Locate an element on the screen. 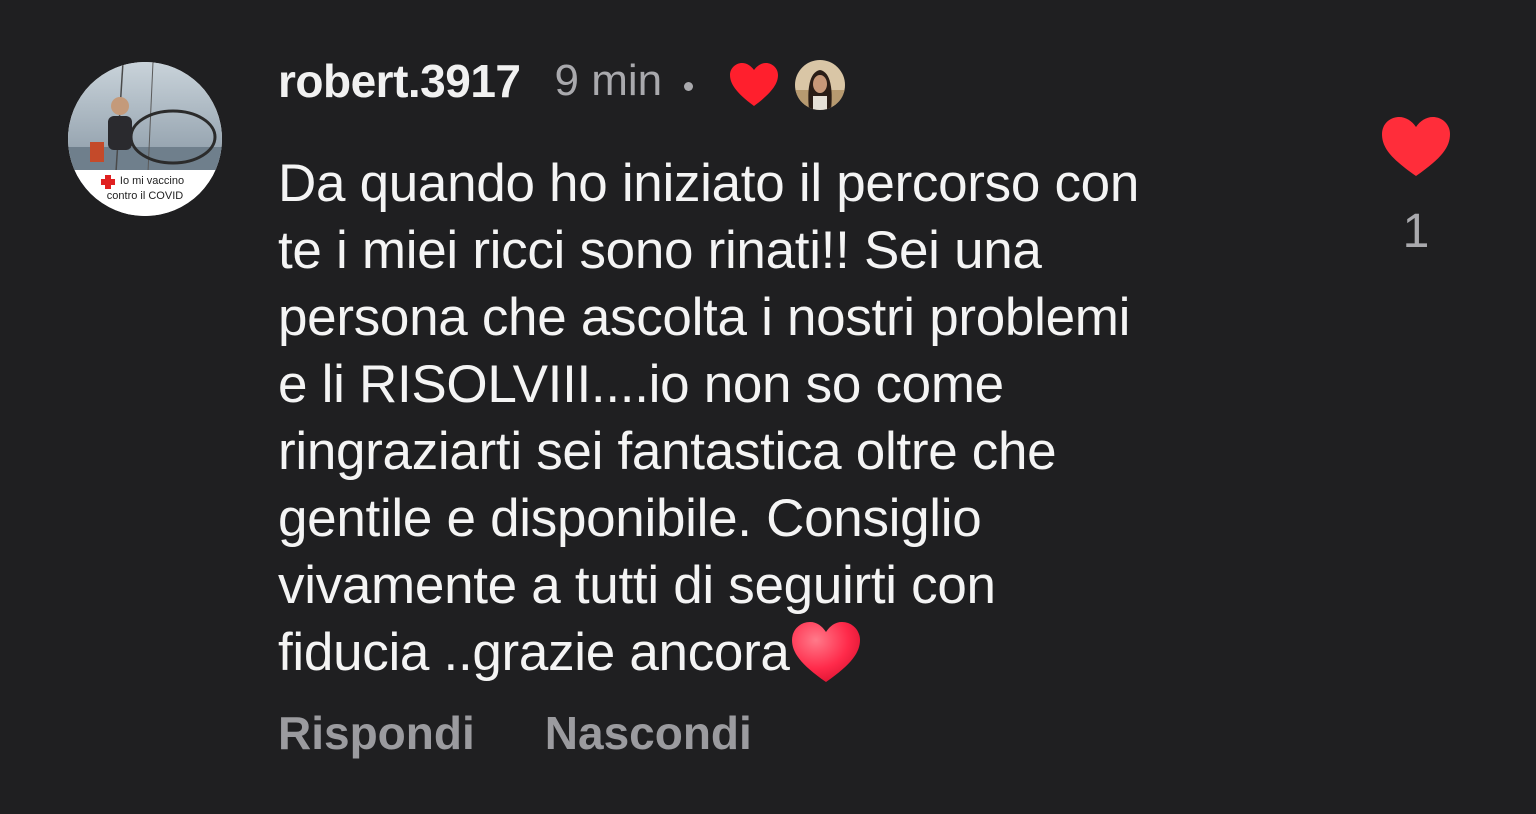 This screenshot has height=814, width=1536. reply-button: Rispondi is located at coordinates (376, 733).